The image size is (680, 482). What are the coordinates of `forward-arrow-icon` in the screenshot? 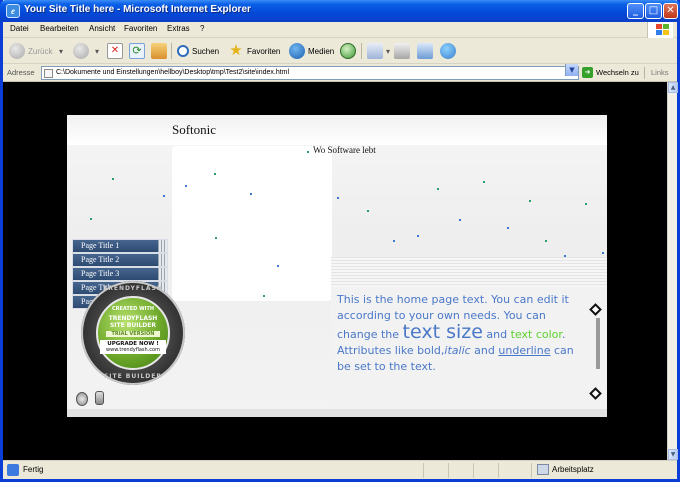 It's located at (81, 51).